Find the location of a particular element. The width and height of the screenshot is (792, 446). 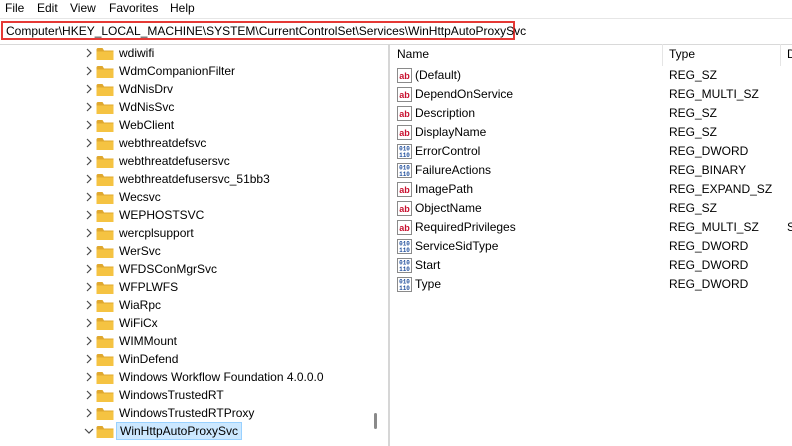

value-row: ab ObjectName REG_SZ is located at coordinates (591, 208).